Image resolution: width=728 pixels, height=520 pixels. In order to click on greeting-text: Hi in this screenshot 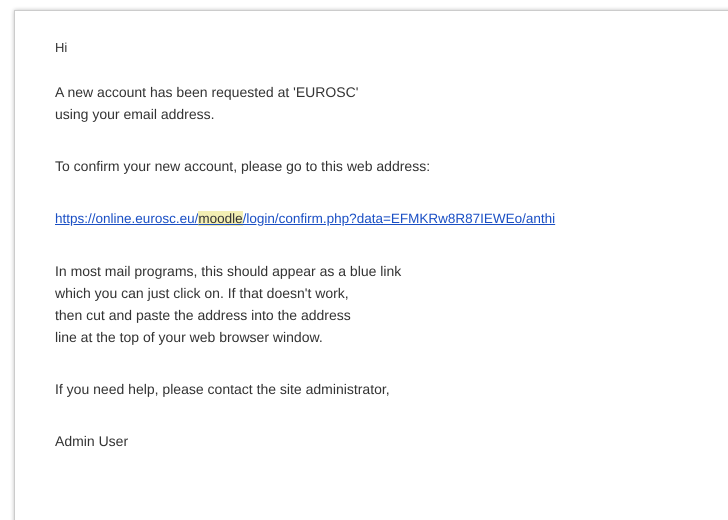, I will do `click(61, 48)`.